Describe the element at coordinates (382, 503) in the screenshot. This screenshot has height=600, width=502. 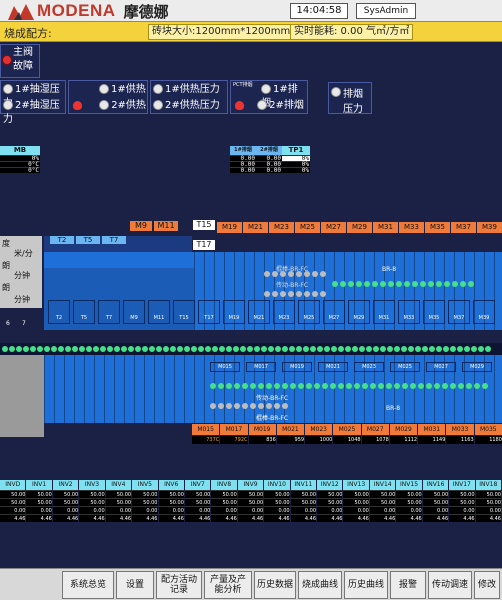
I see `inverter-column: INV14 50.00 50.00 0.00 4.46` at that location.